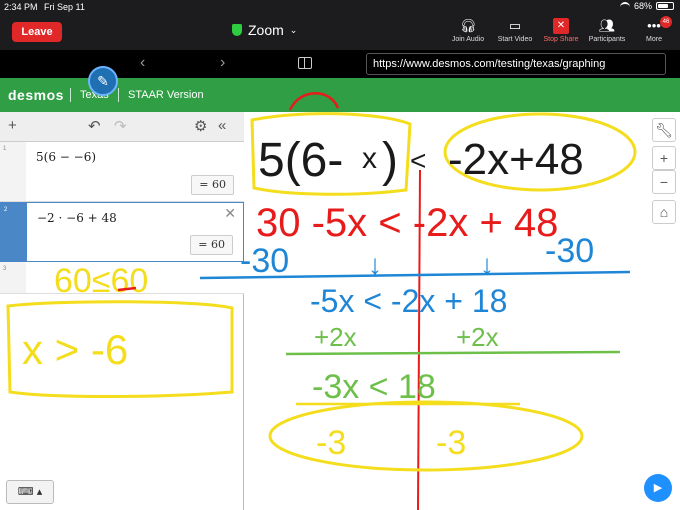 The width and height of the screenshot is (680, 510). I want to click on wifi-icon, so click(624, 6).